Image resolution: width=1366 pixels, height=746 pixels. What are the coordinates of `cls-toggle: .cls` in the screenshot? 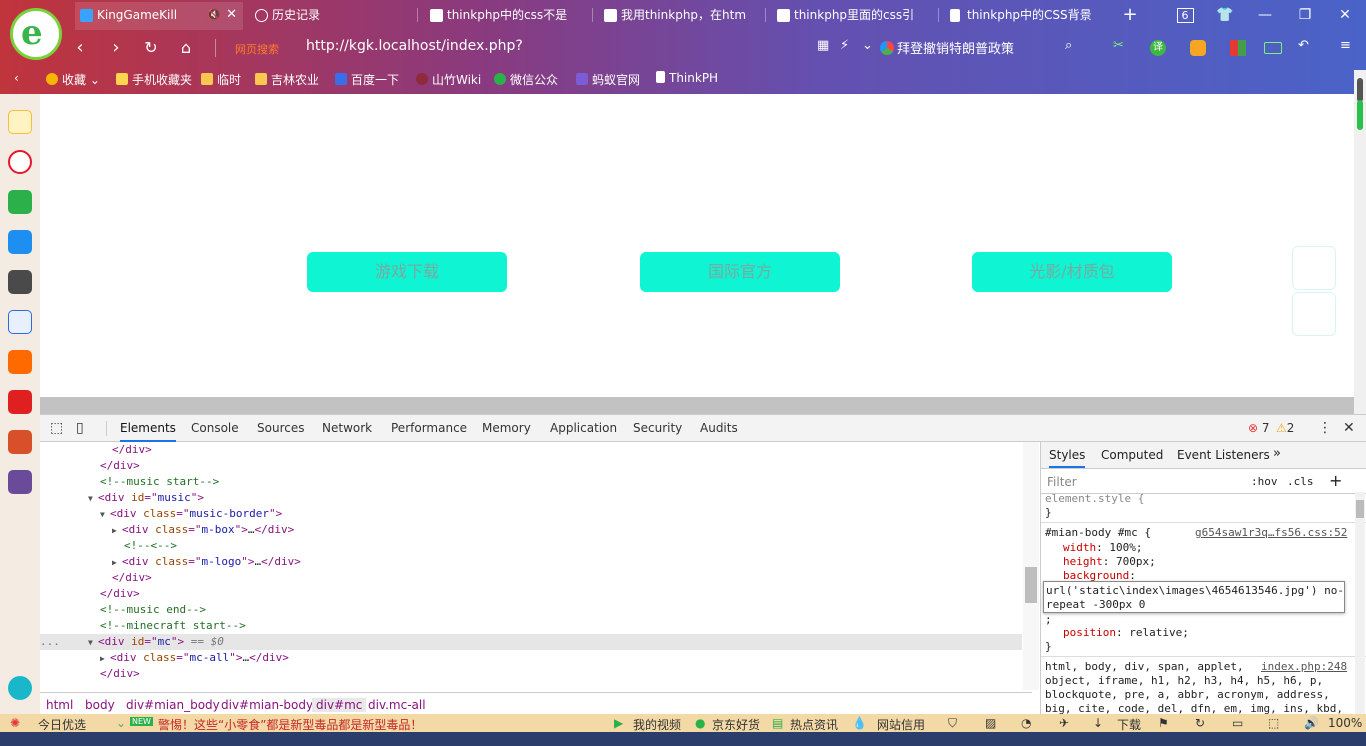 It's located at (1300, 481).